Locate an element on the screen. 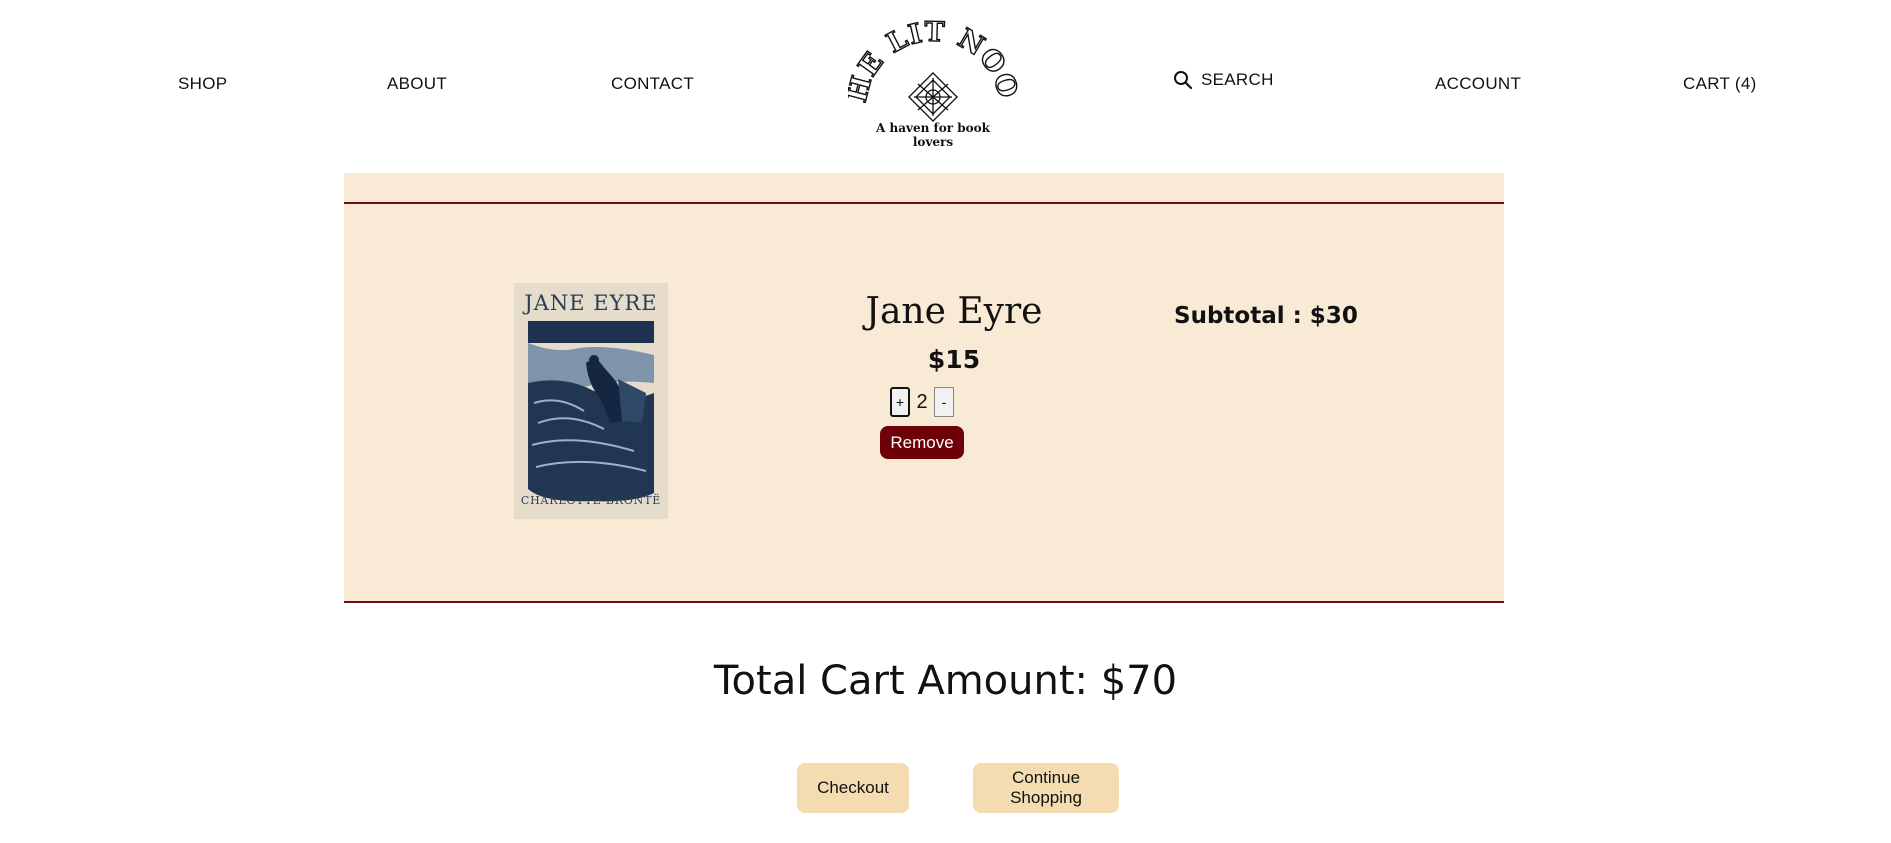 This screenshot has width=1891, height=843. nav-contact-link: CONTACT is located at coordinates (652, 84).